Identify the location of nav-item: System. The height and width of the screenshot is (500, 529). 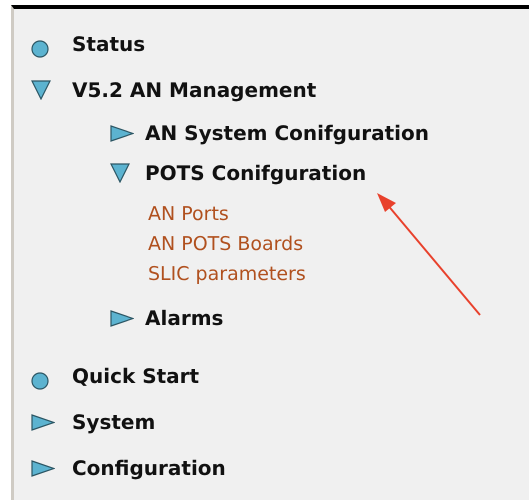
(114, 422).